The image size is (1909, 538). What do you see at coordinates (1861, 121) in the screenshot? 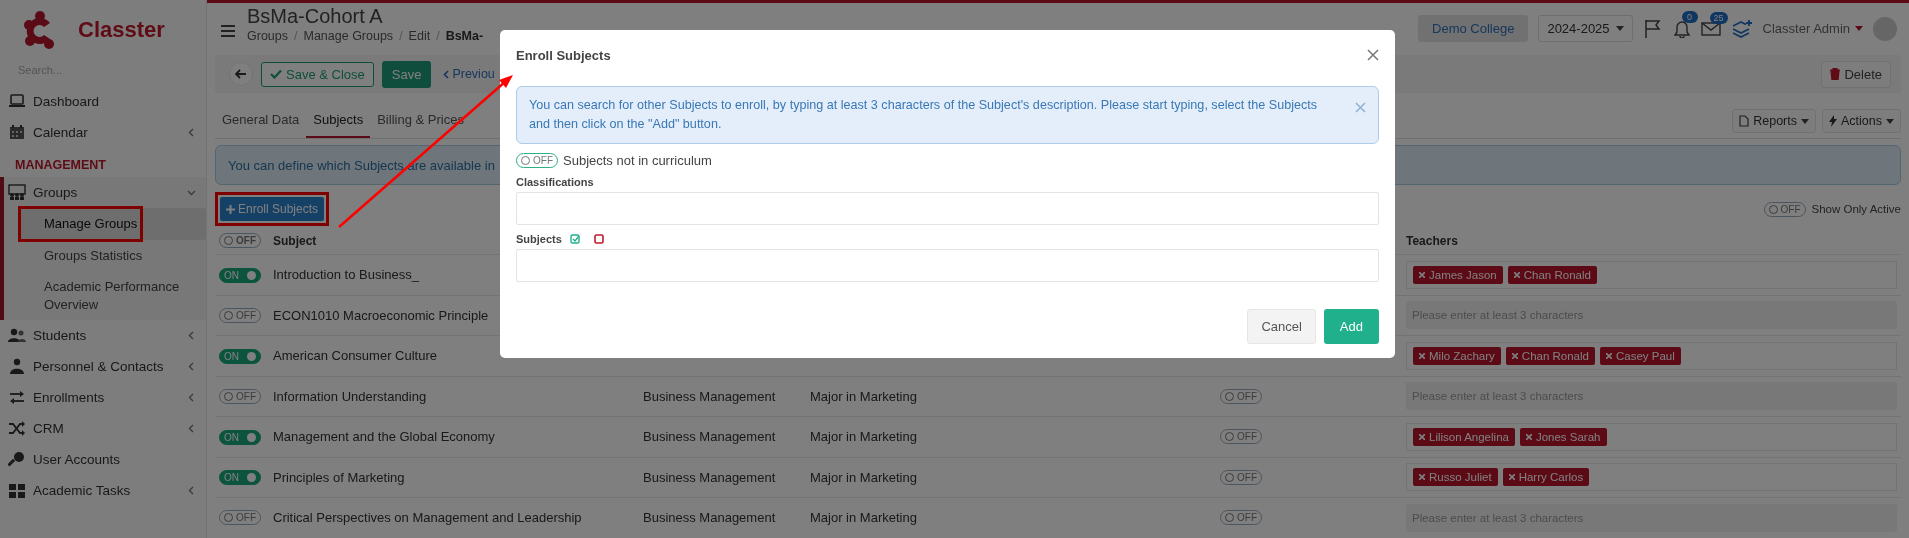
I see `actions-menu: Actions` at bounding box center [1861, 121].